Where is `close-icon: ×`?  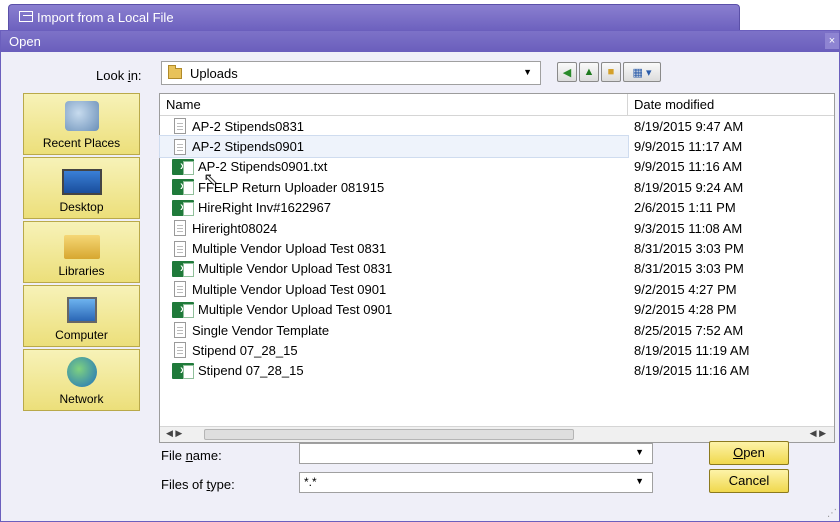 close-icon: × is located at coordinates (832, 41).